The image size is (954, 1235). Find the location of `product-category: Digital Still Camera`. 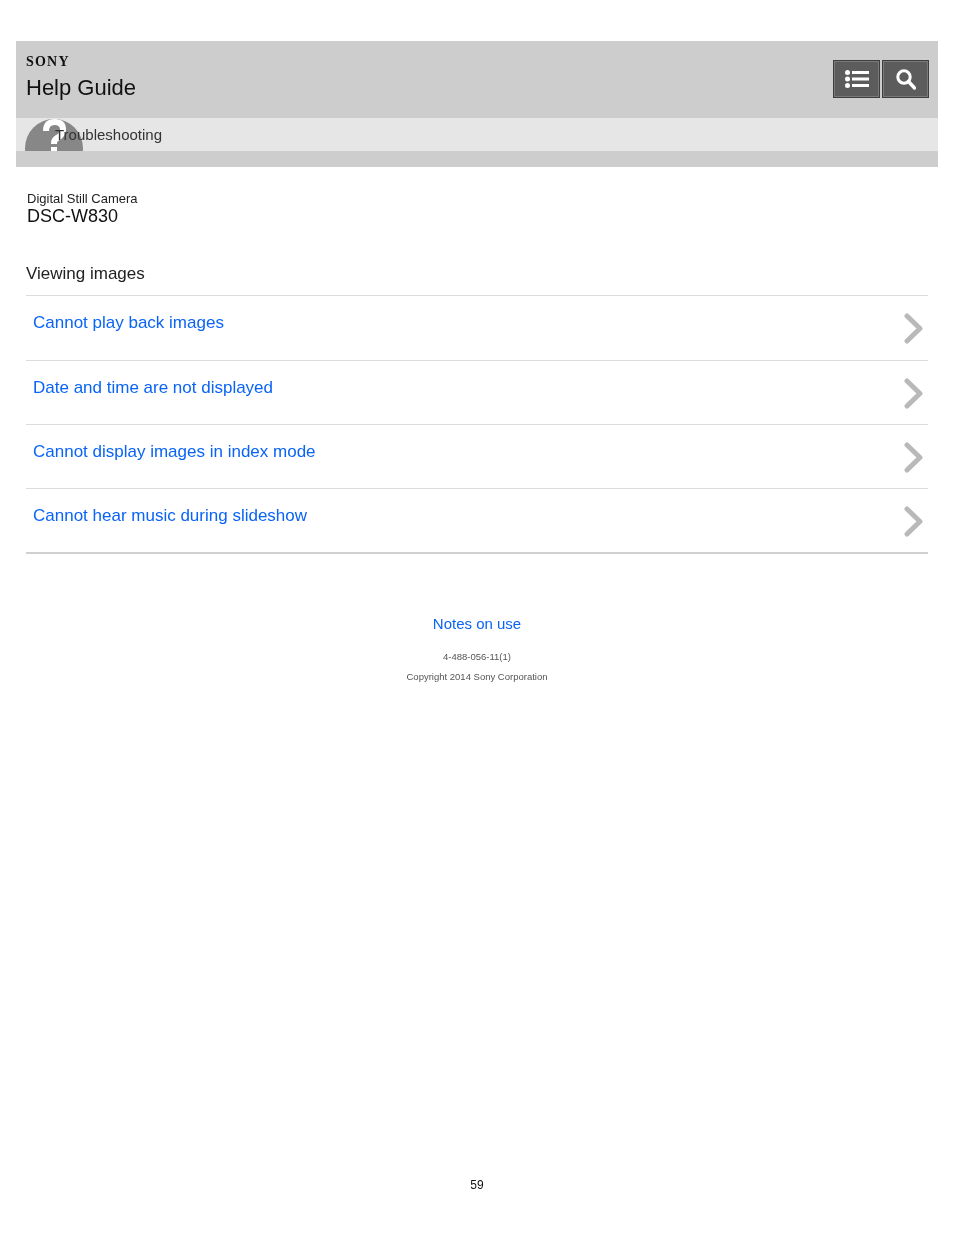

product-category: Digital Still Camera is located at coordinates (82, 198).